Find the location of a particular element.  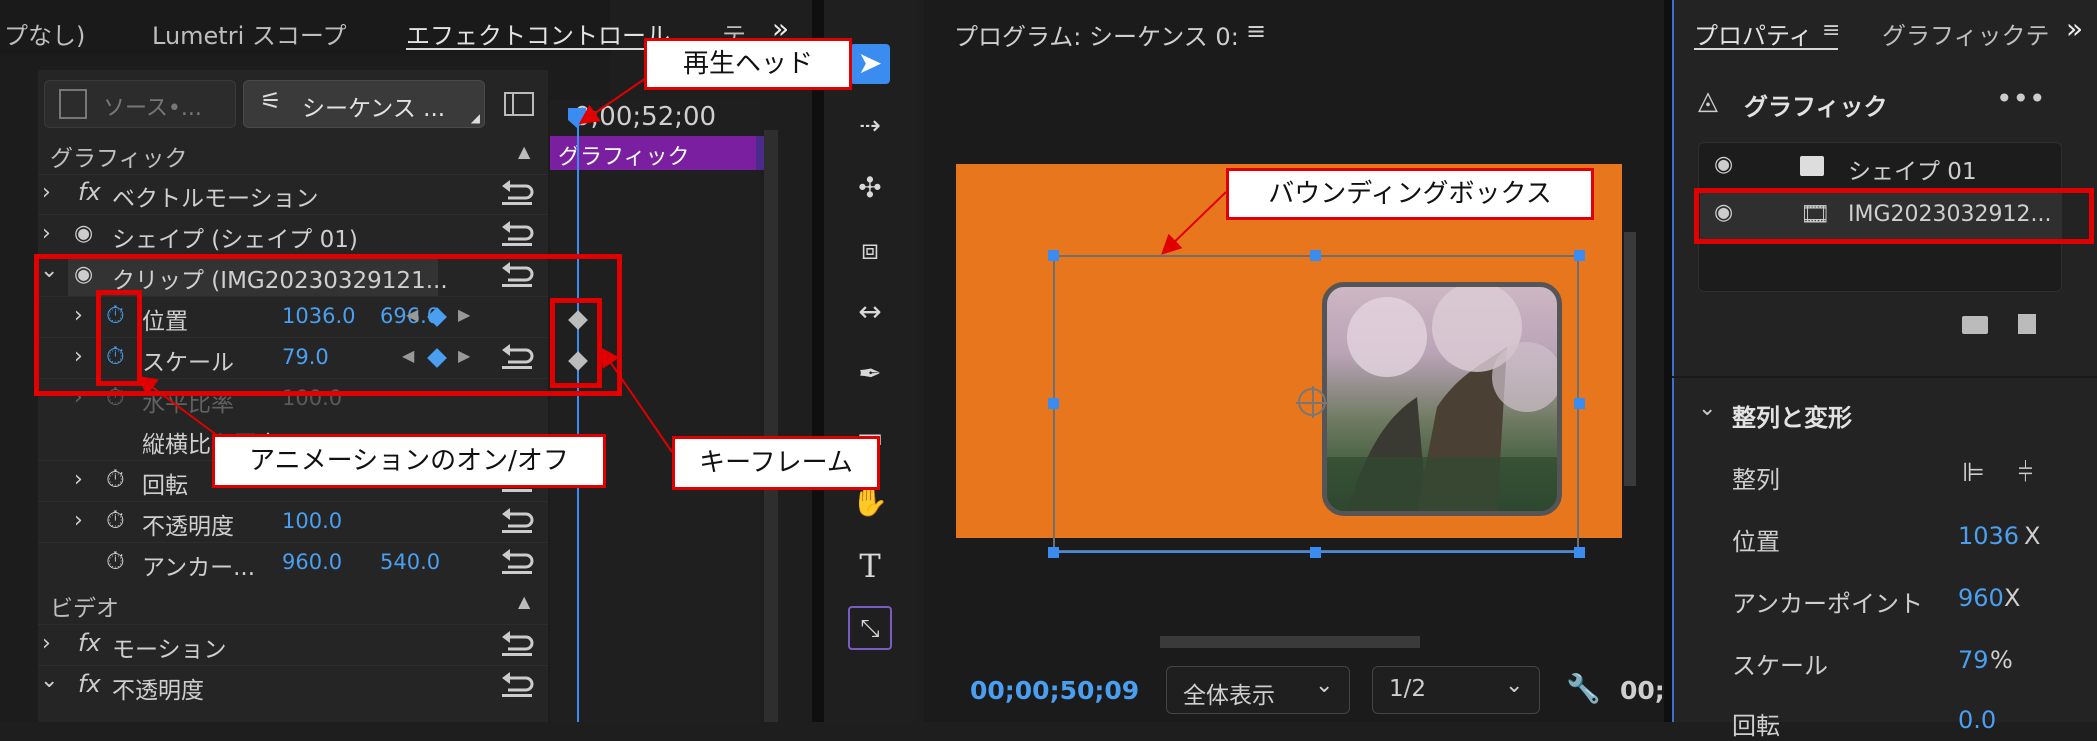

arrow-bounding-box is located at coordinates (1194, 223).